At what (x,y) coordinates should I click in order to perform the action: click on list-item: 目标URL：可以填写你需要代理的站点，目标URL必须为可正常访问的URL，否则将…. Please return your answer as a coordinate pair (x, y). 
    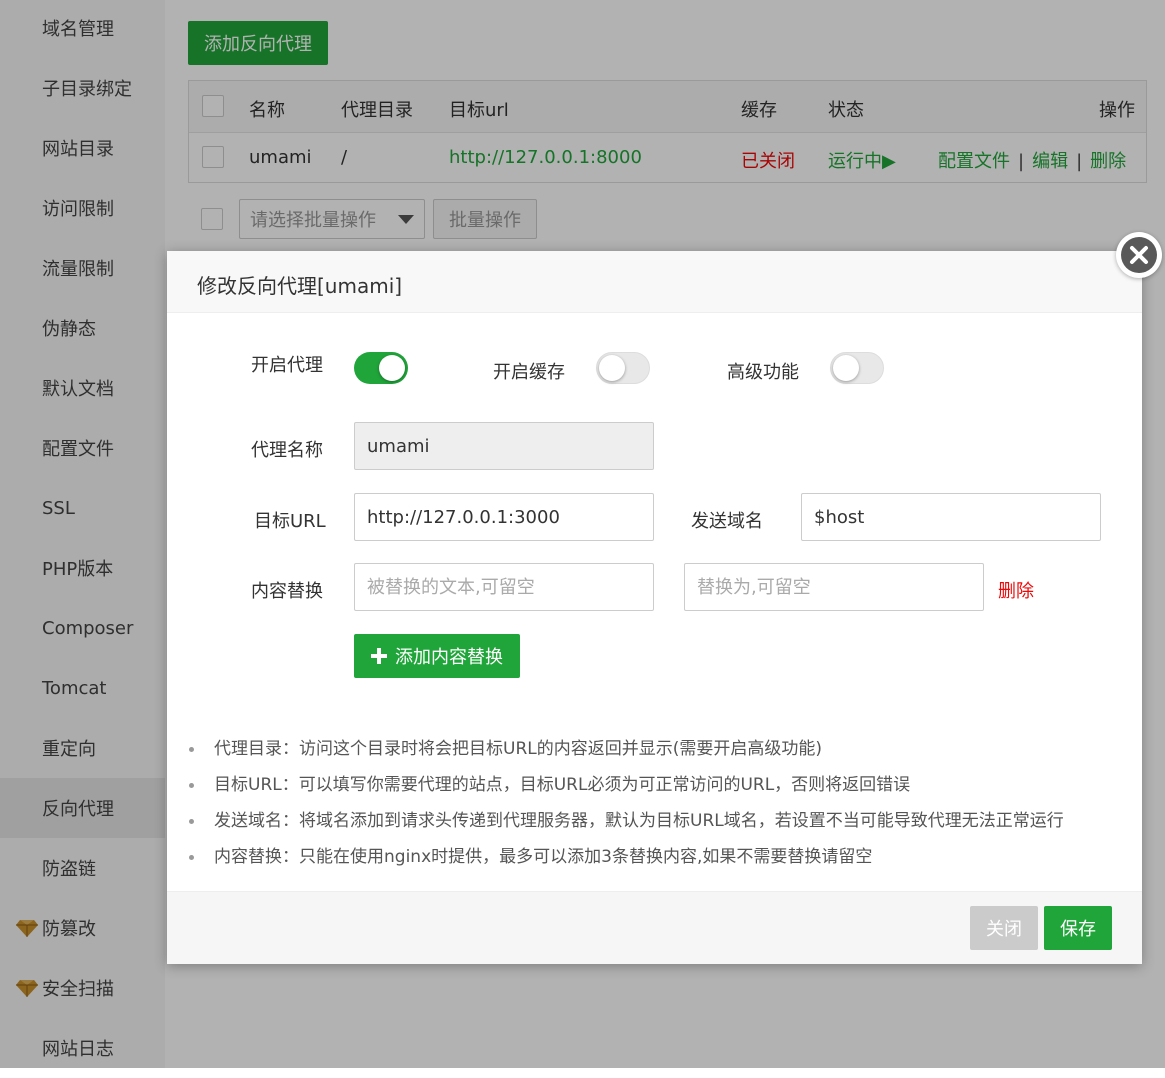
    Looking at the image, I should click on (659, 790).